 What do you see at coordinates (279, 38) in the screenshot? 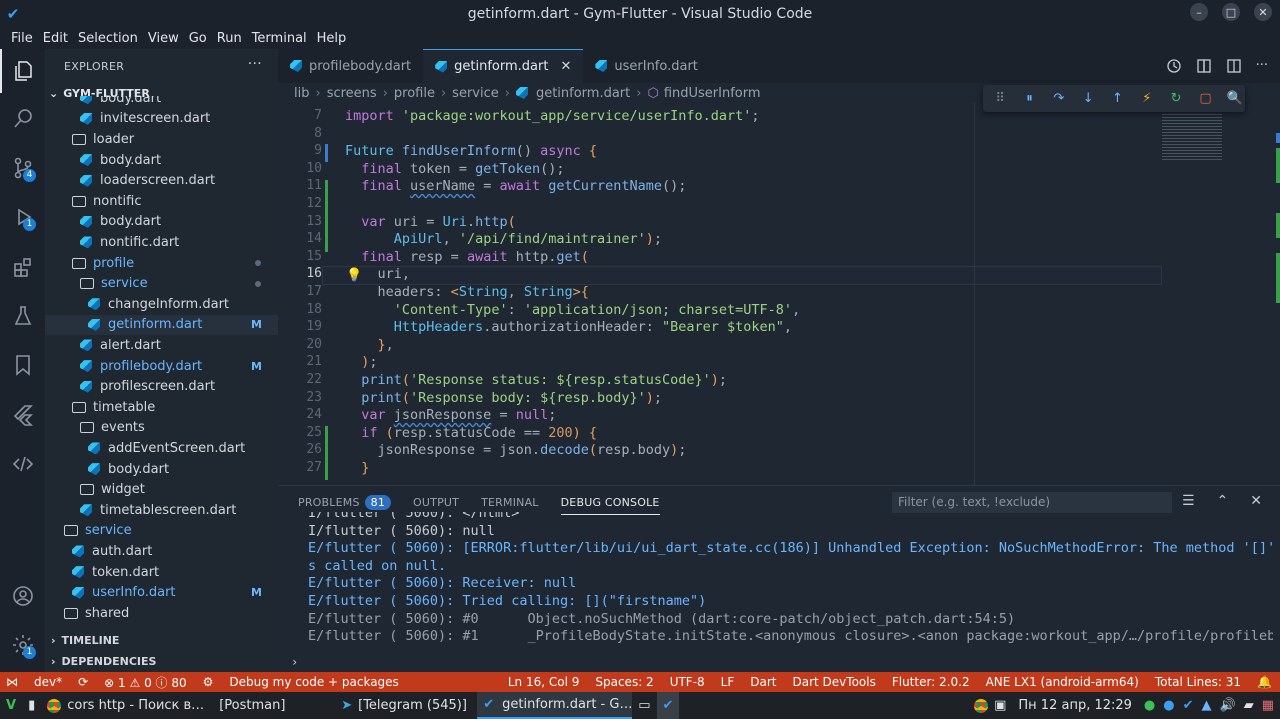
I see `menu-terminal: Terminal` at bounding box center [279, 38].